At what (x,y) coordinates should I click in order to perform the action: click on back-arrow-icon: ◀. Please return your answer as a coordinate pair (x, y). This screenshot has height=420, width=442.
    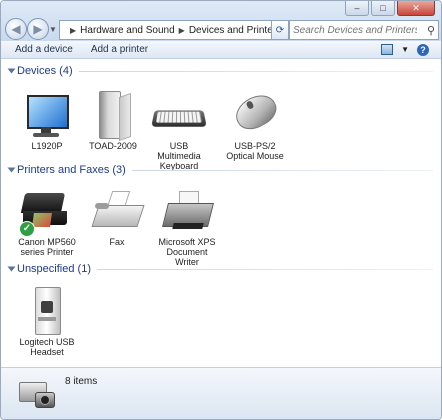
    Looking at the image, I should click on (16, 29).